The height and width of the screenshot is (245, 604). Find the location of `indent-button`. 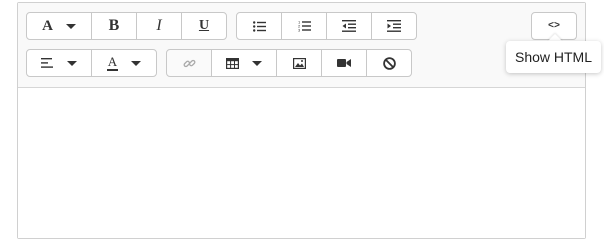

indent-button is located at coordinates (394, 26).